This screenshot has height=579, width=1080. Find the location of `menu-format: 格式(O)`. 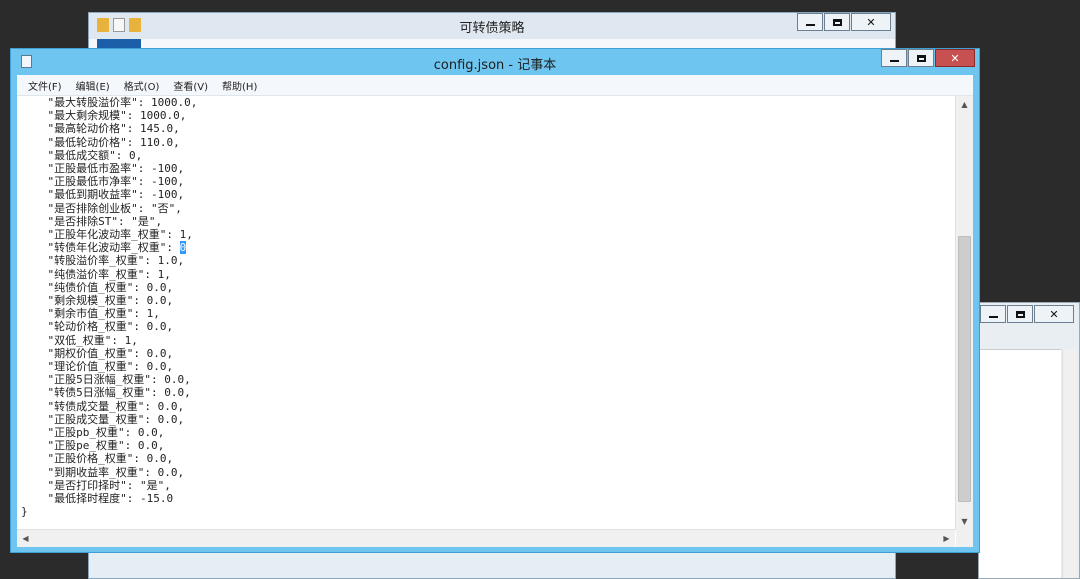

menu-format: 格式(O) is located at coordinates (142, 85).